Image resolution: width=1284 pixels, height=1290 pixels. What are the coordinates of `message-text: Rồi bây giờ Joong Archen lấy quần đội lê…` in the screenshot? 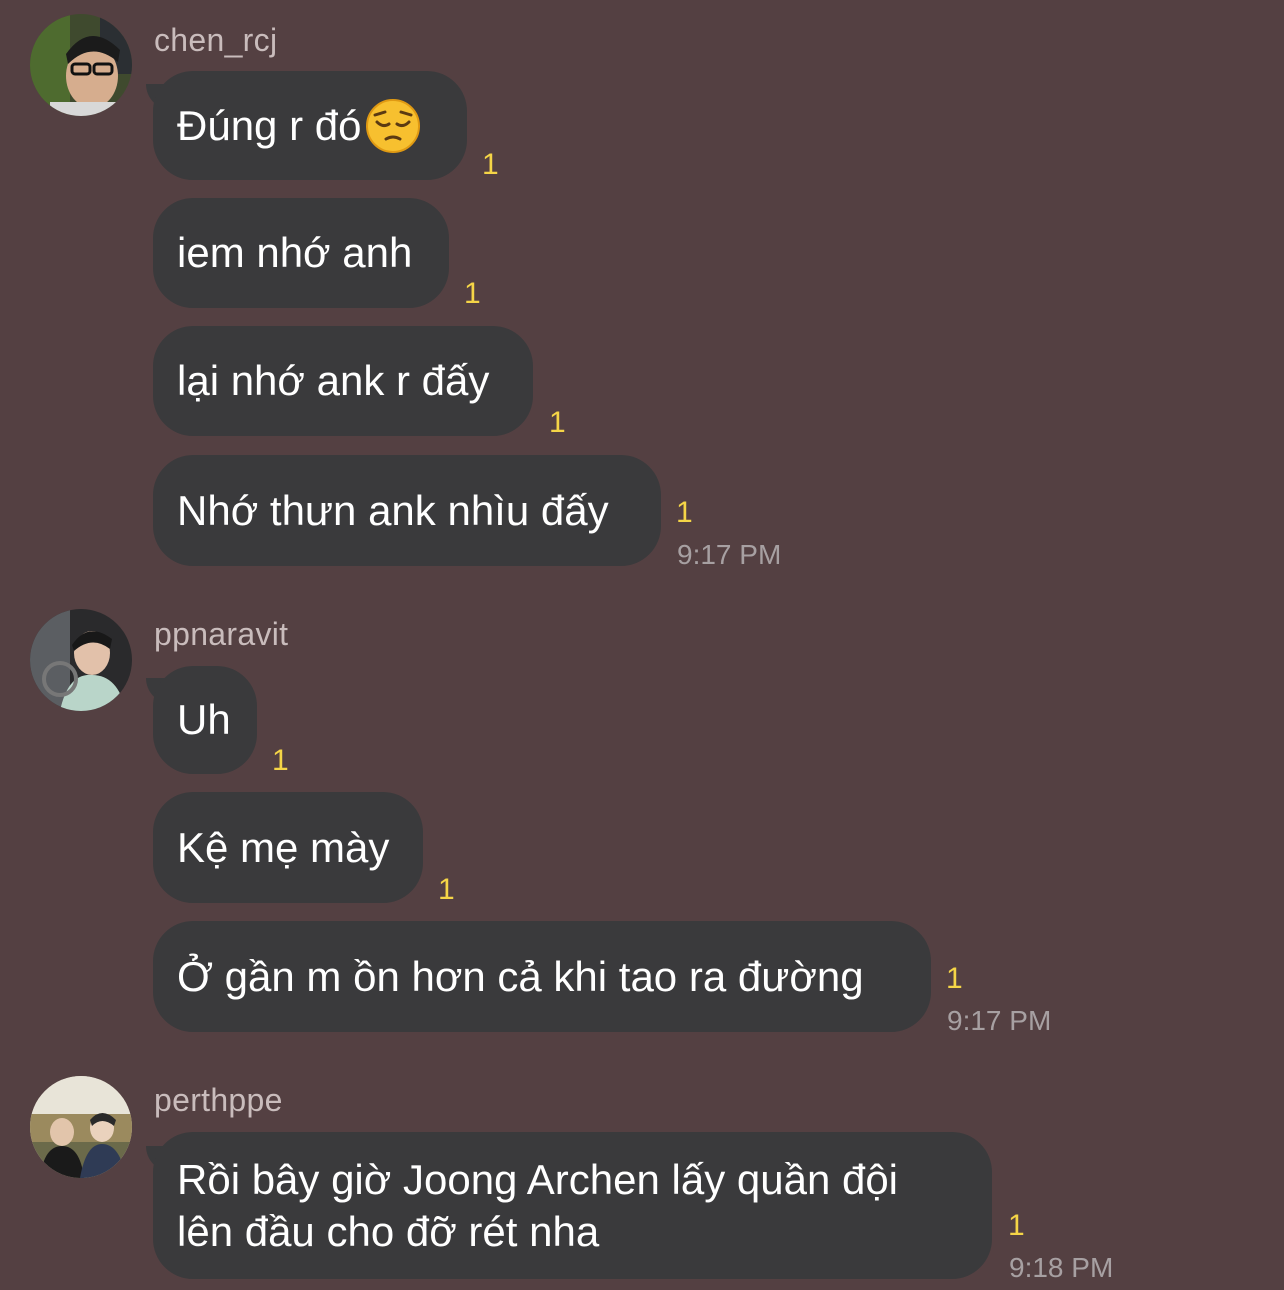 It's located at (537, 1206).